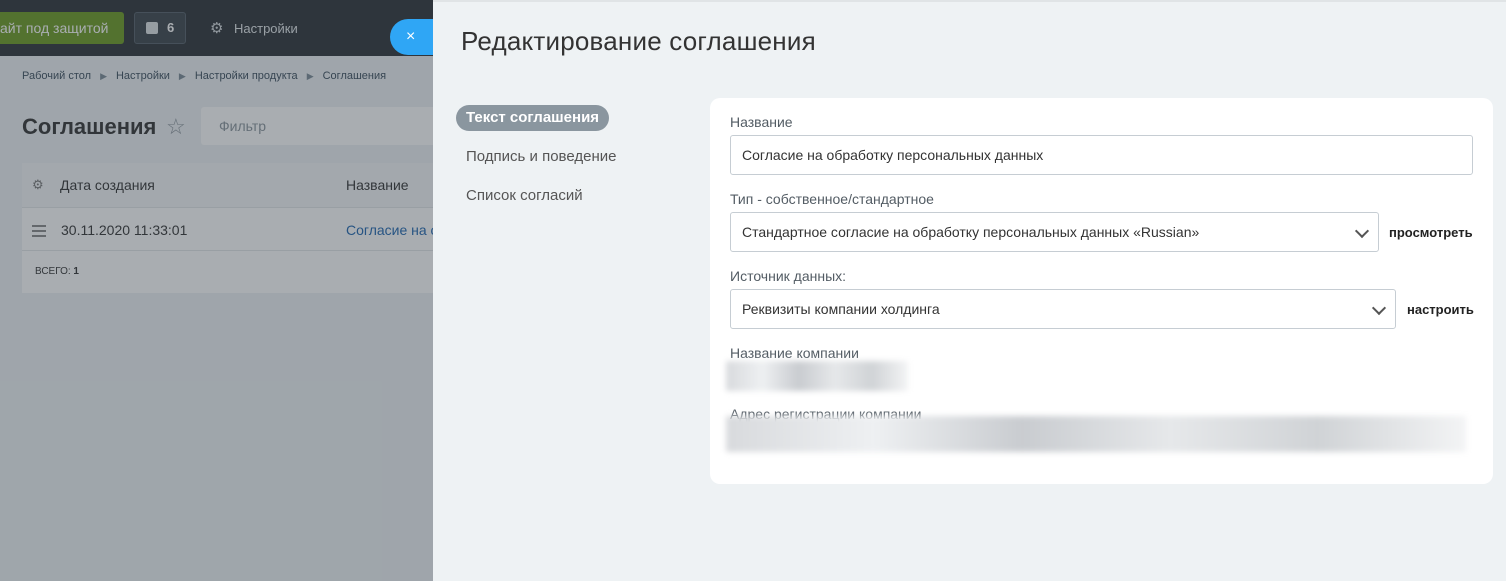 The width and height of the screenshot is (1506, 581). Describe the element at coordinates (761, 122) in the screenshot. I see `name-label: Название` at that location.